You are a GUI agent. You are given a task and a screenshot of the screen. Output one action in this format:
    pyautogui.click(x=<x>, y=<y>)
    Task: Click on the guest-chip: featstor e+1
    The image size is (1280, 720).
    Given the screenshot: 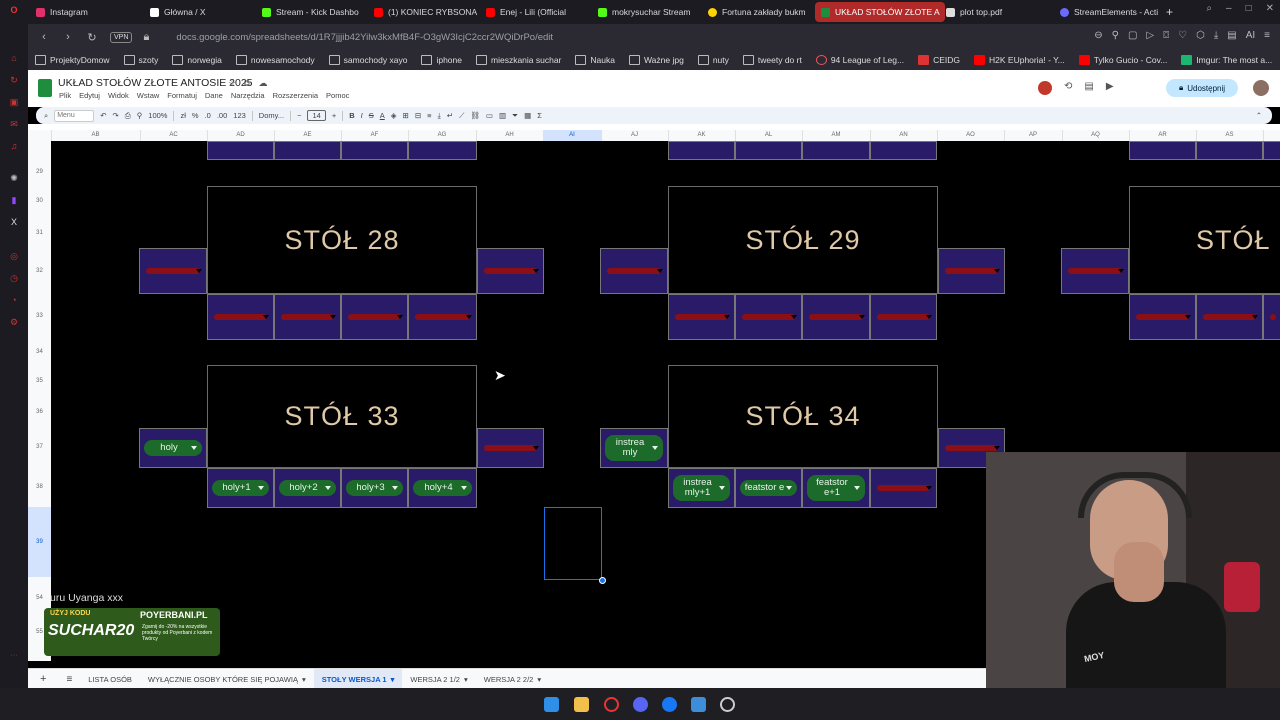 What is the action you would take?
    pyautogui.click(x=836, y=488)
    